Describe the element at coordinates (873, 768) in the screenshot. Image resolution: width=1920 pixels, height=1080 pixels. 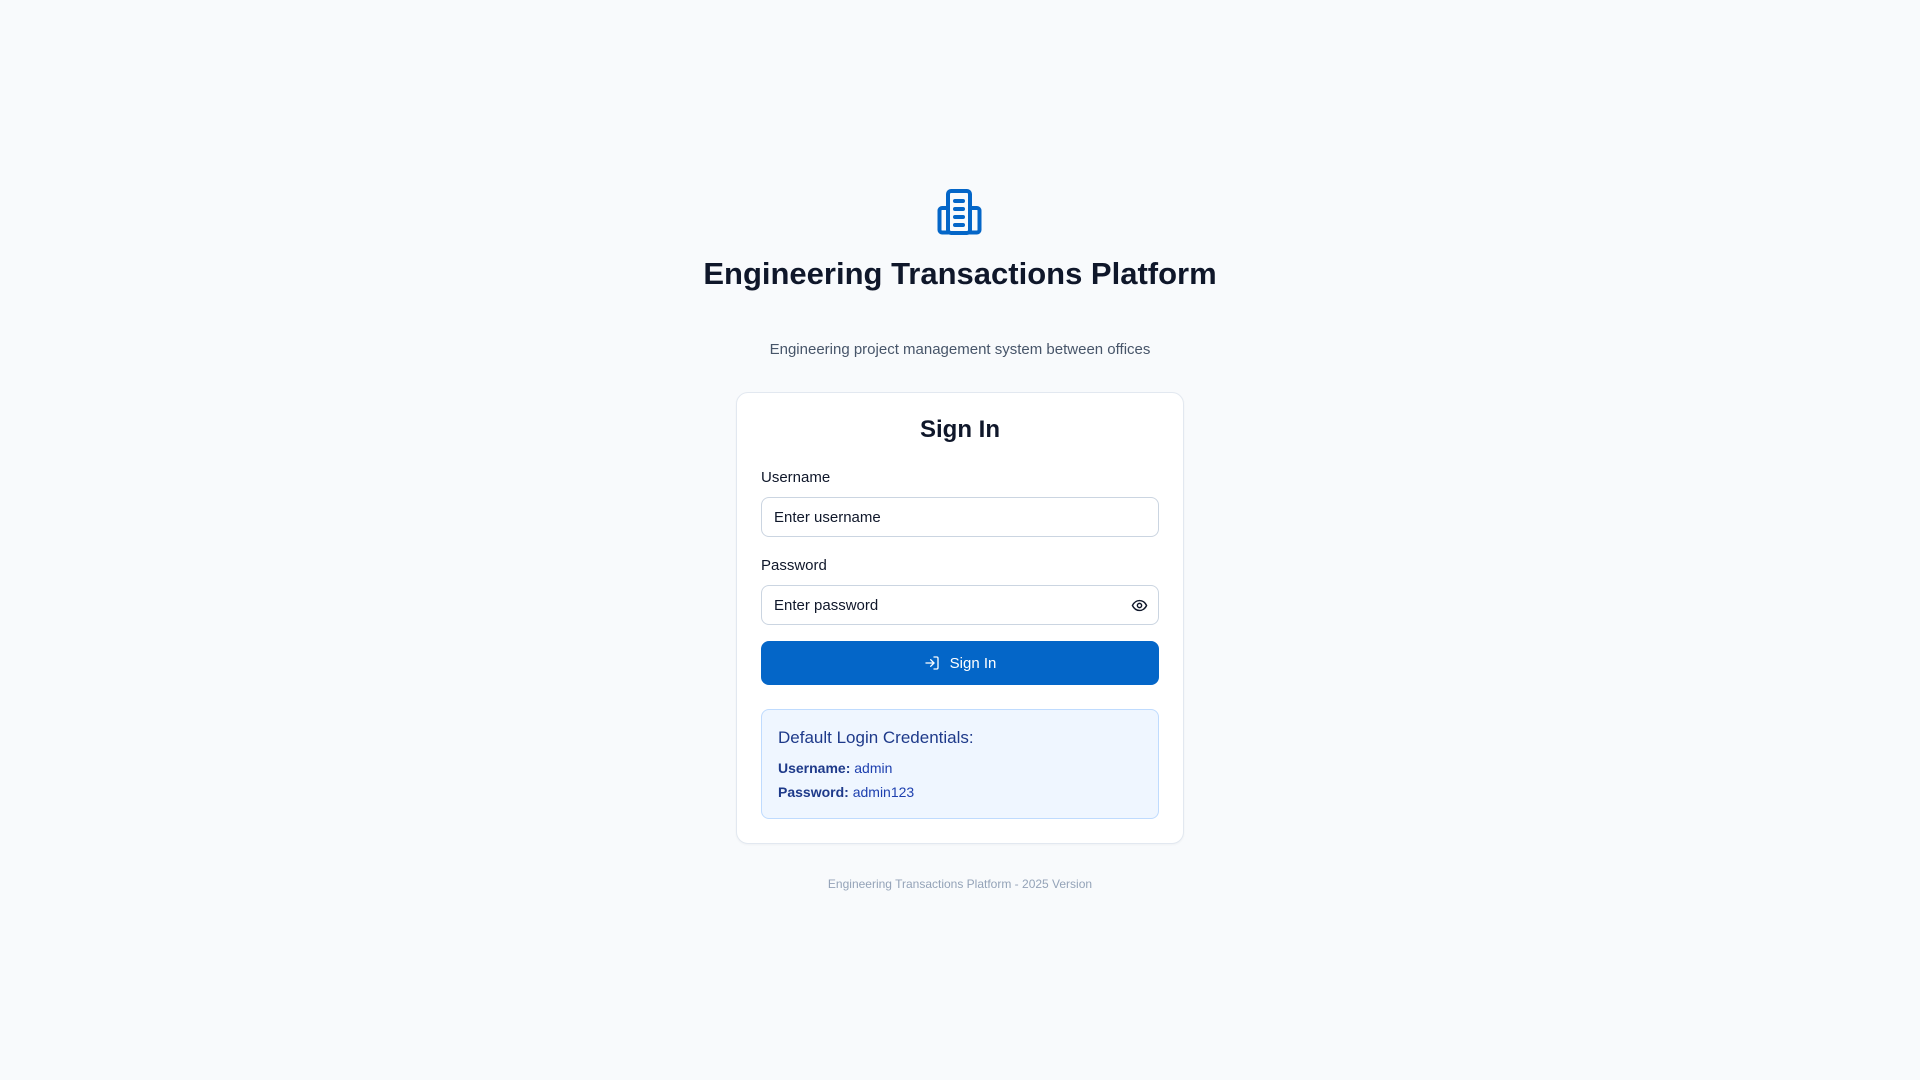
I see `credentials-username-value: admin` at that location.